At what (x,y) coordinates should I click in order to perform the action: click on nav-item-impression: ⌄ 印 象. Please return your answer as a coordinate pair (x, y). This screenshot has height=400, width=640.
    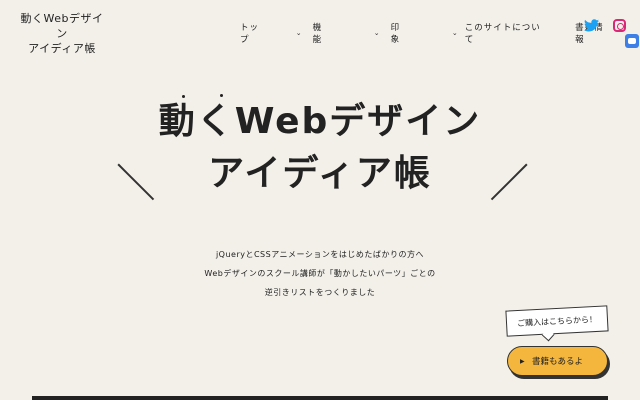
    Looking at the image, I should click on (399, 33).